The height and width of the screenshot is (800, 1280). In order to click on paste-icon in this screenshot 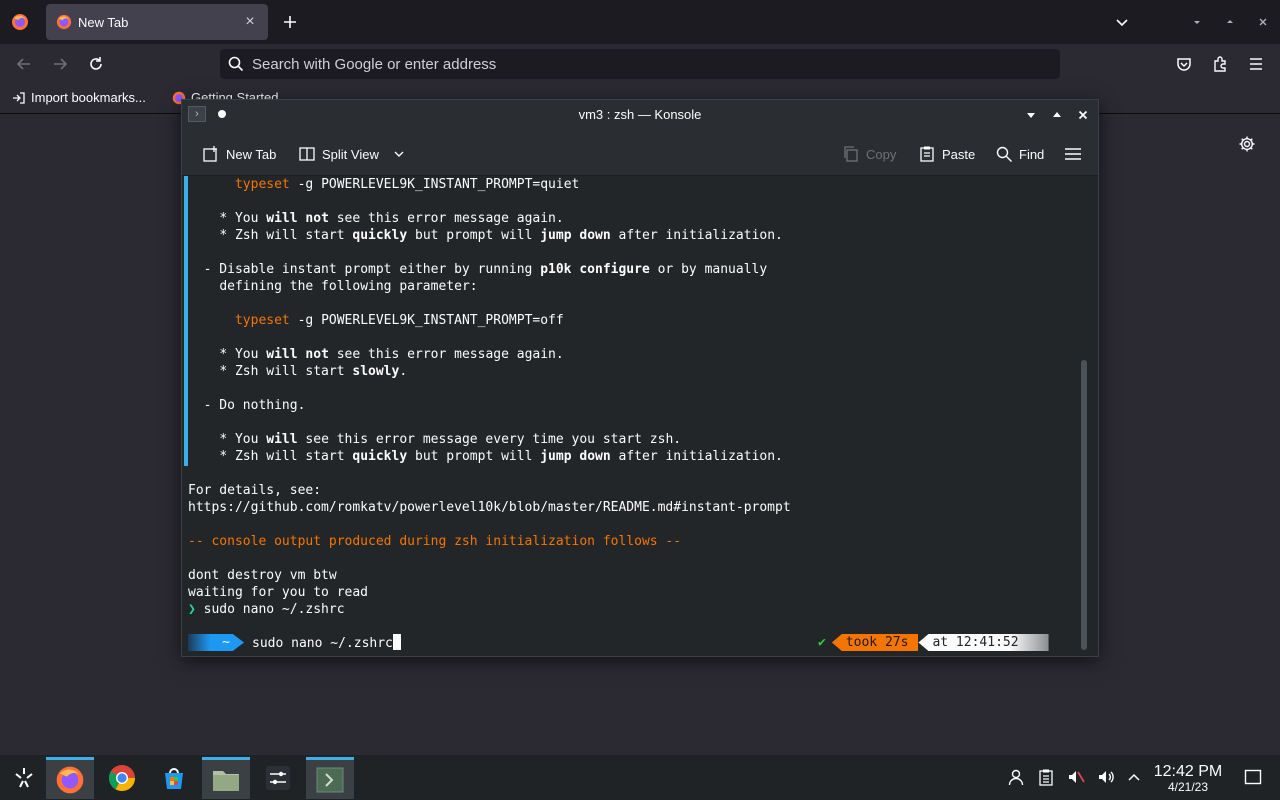, I will do `click(927, 154)`.